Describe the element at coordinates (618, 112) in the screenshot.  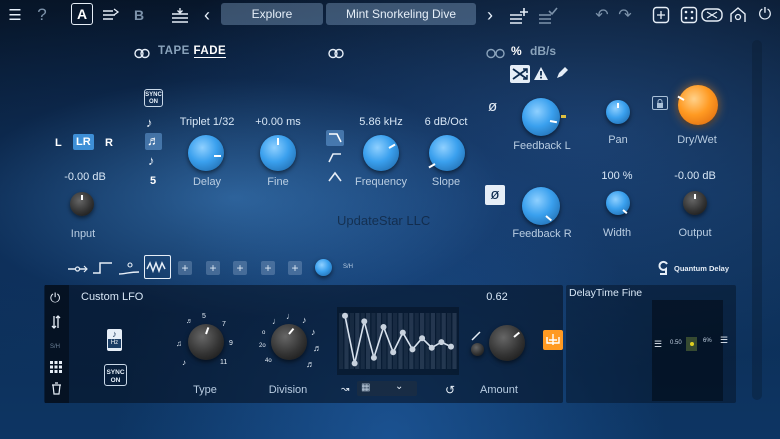
I see `pan-knob` at that location.